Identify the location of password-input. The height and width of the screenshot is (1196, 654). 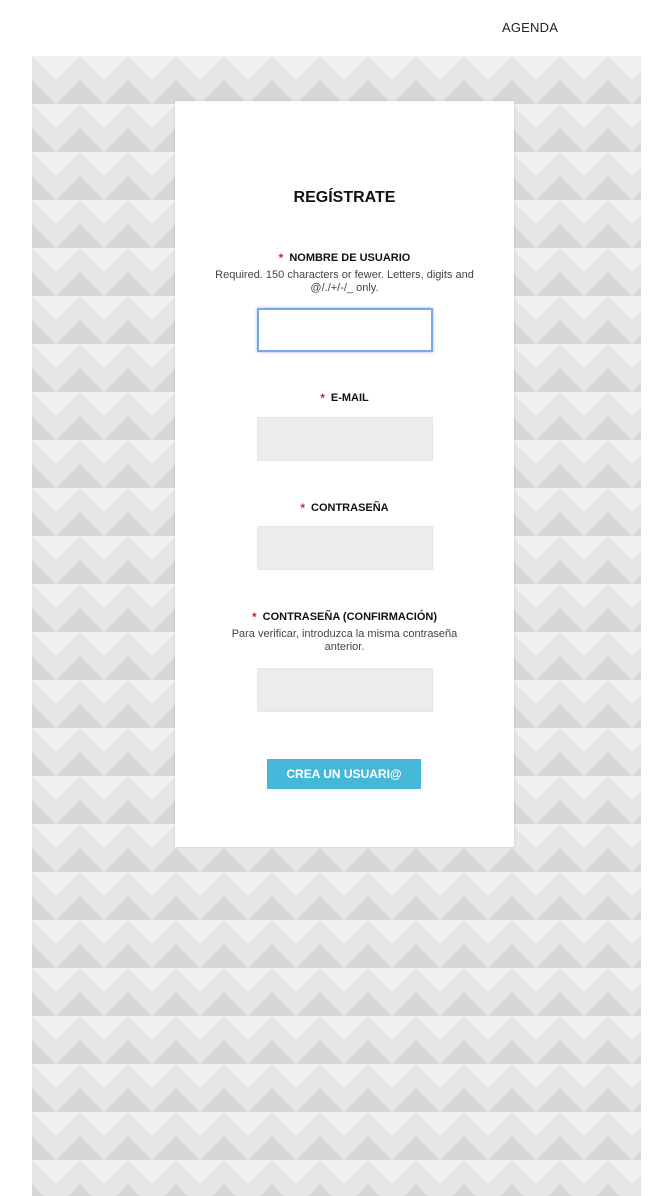
(344, 548).